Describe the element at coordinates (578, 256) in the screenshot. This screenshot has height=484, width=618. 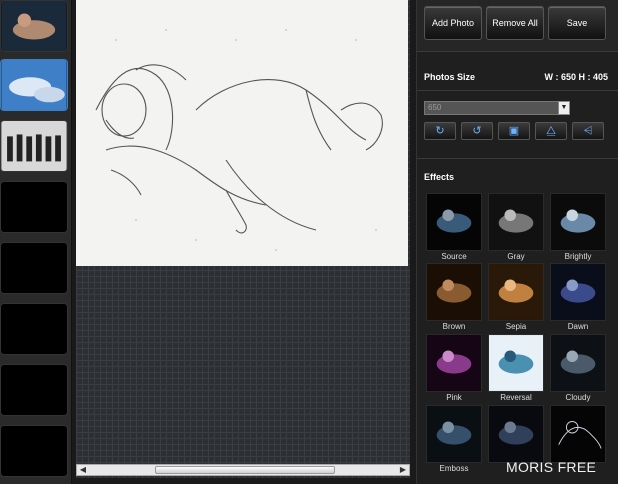
I see `effect-label: Brightly` at that location.